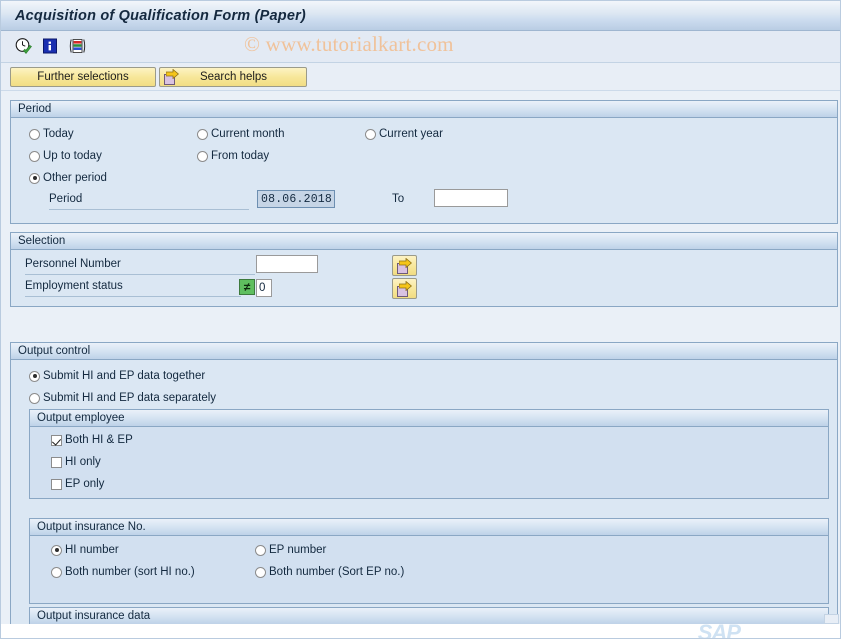 Image resolution: width=841 pixels, height=639 pixels. What do you see at coordinates (130, 572) in the screenshot?
I see `radio-both-number-sort-hi-label: Both number (sort HI no.)` at bounding box center [130, 572].